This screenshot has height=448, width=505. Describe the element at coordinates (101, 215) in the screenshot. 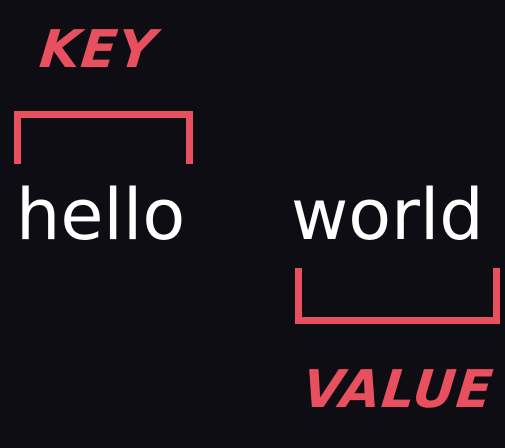

I see `key-word: hello` at that location.